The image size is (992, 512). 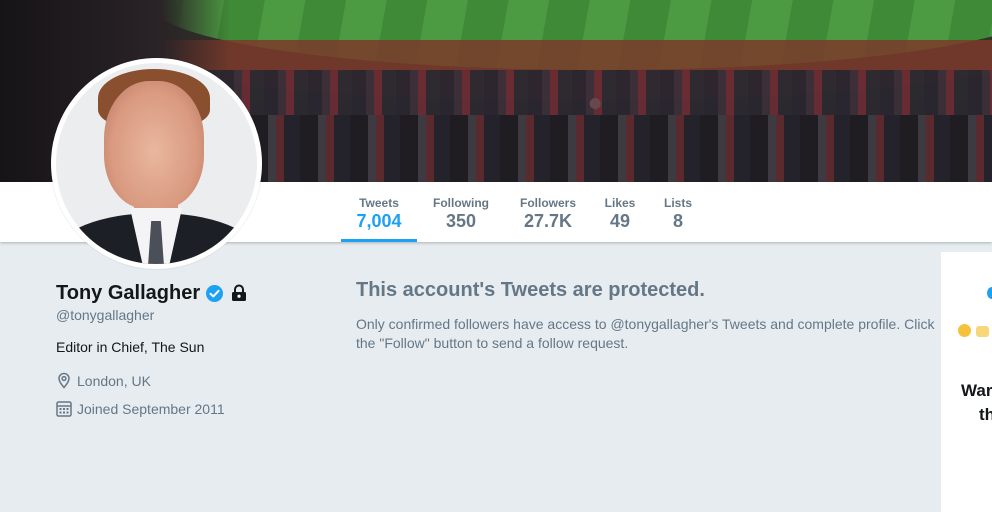 What do you see at coordinates (461, 221) in the screenshot?
I see `nav-following-count: 350` at bounding box center [461, 221].